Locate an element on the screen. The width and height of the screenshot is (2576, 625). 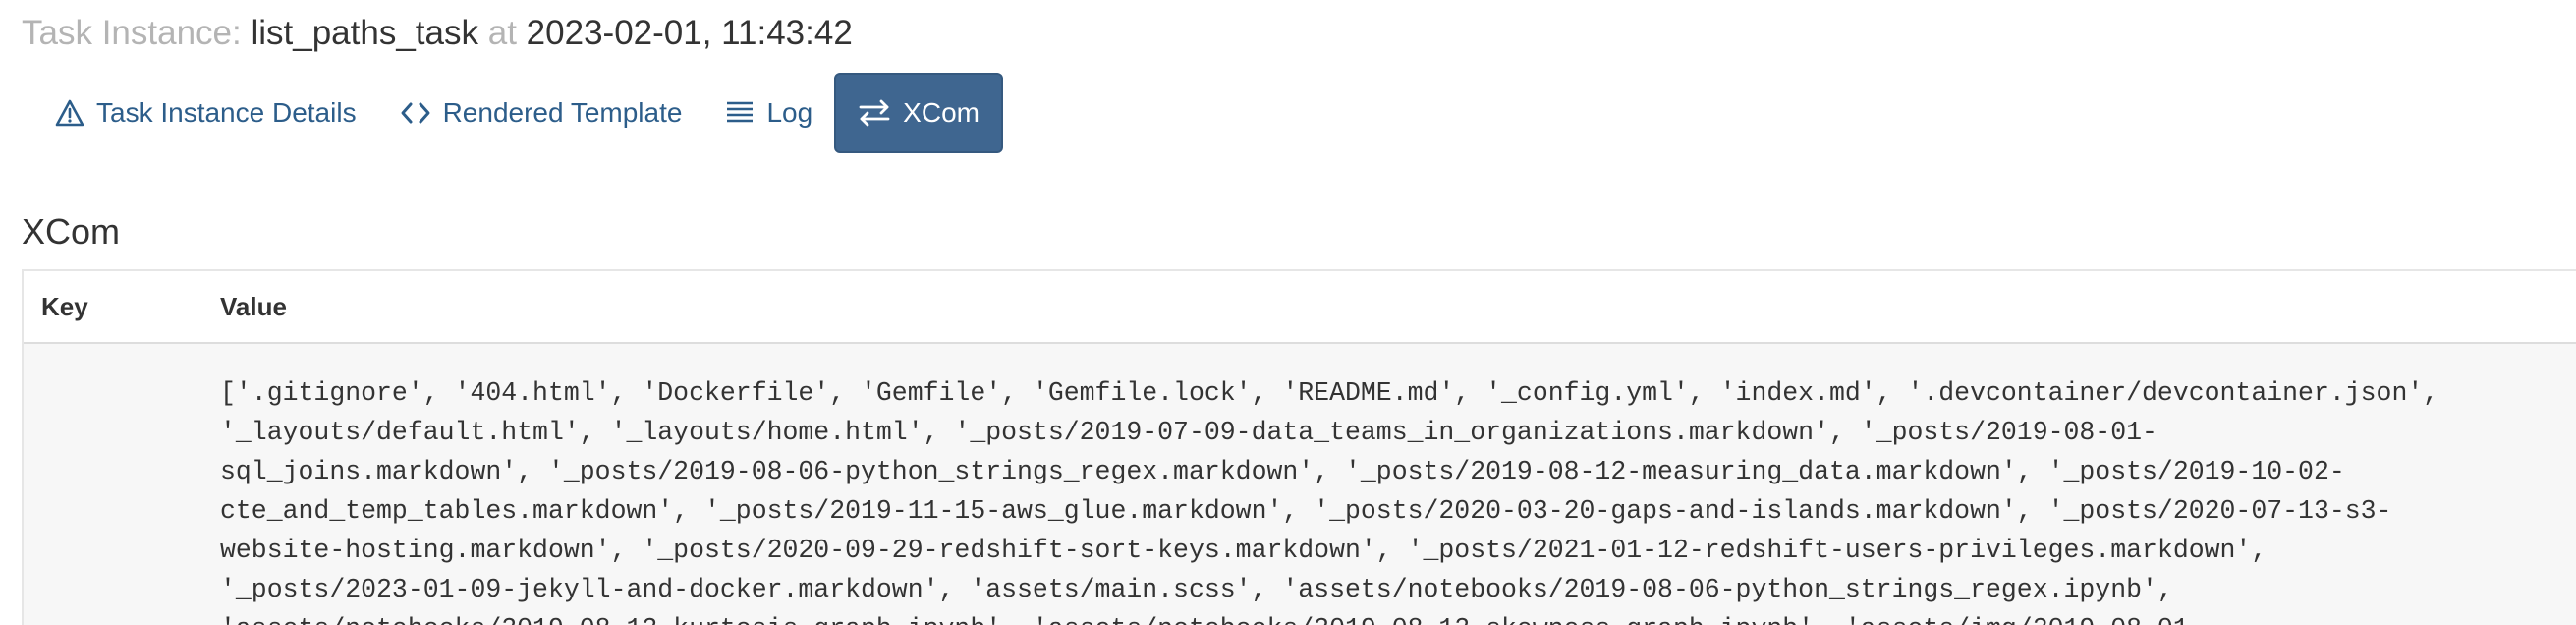
row-key is located at coordinates (111, 484).